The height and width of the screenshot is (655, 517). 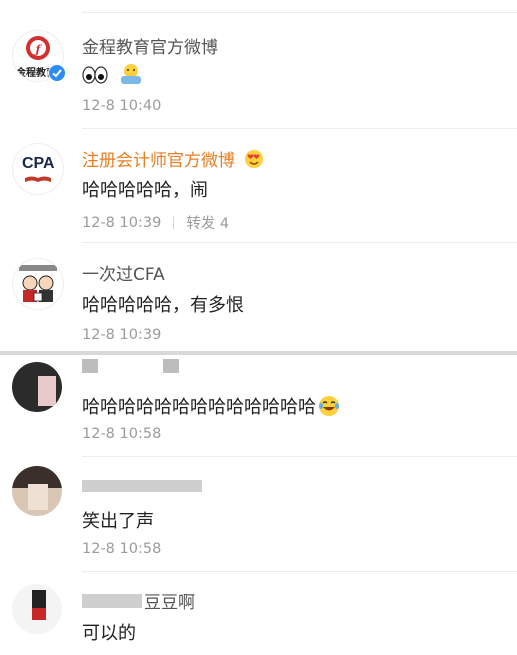 What do you see at coordinates (150, 45) in the screenshot?
I see `username: 金程教育官方微博` at bounding box center [150, 45].